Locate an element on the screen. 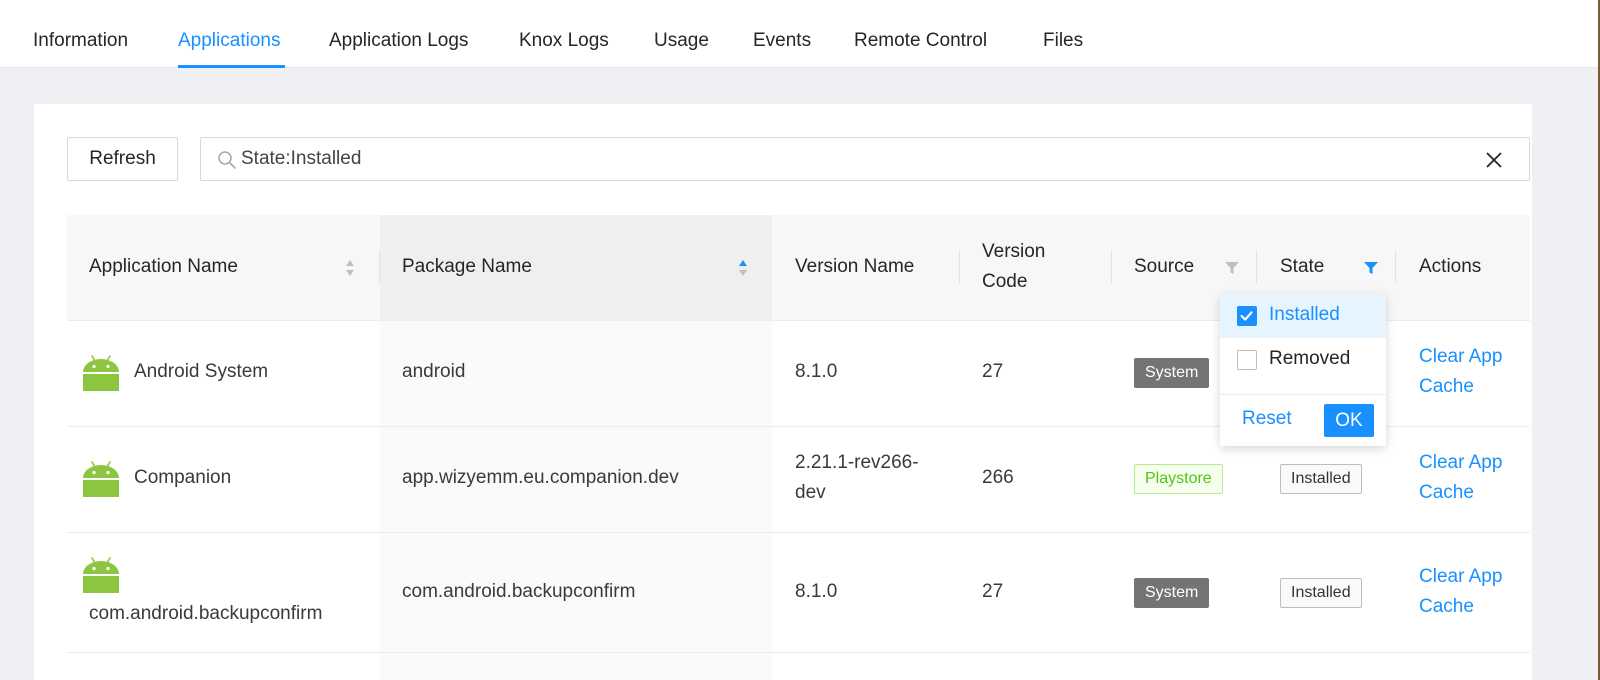  app-name: Android System is located at coordinates (201, 371).